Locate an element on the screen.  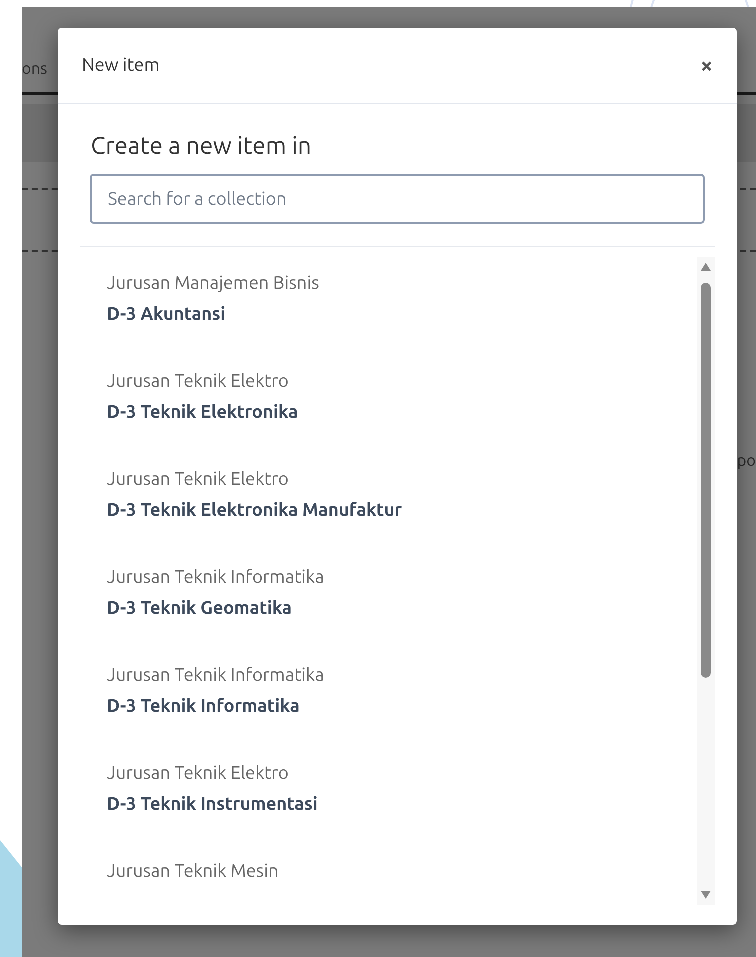
program-name: D-3 Teknik Elektronika Manufaktur is located at coordinates (402, 510).